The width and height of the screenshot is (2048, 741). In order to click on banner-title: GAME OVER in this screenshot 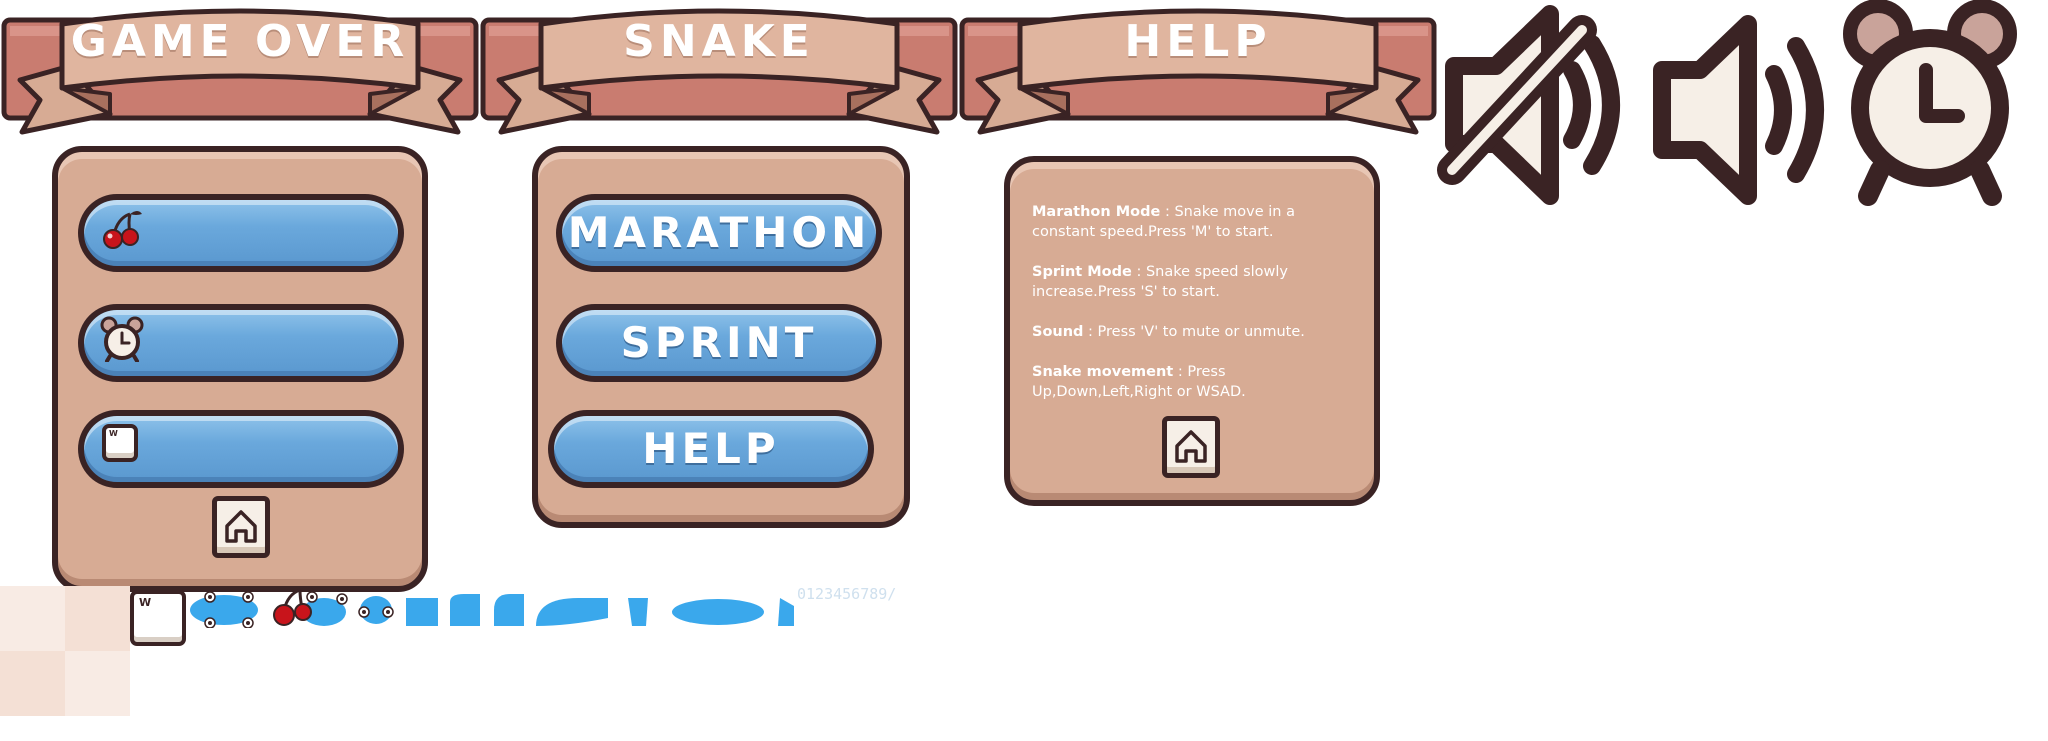, I will do `click(240, 41)`.